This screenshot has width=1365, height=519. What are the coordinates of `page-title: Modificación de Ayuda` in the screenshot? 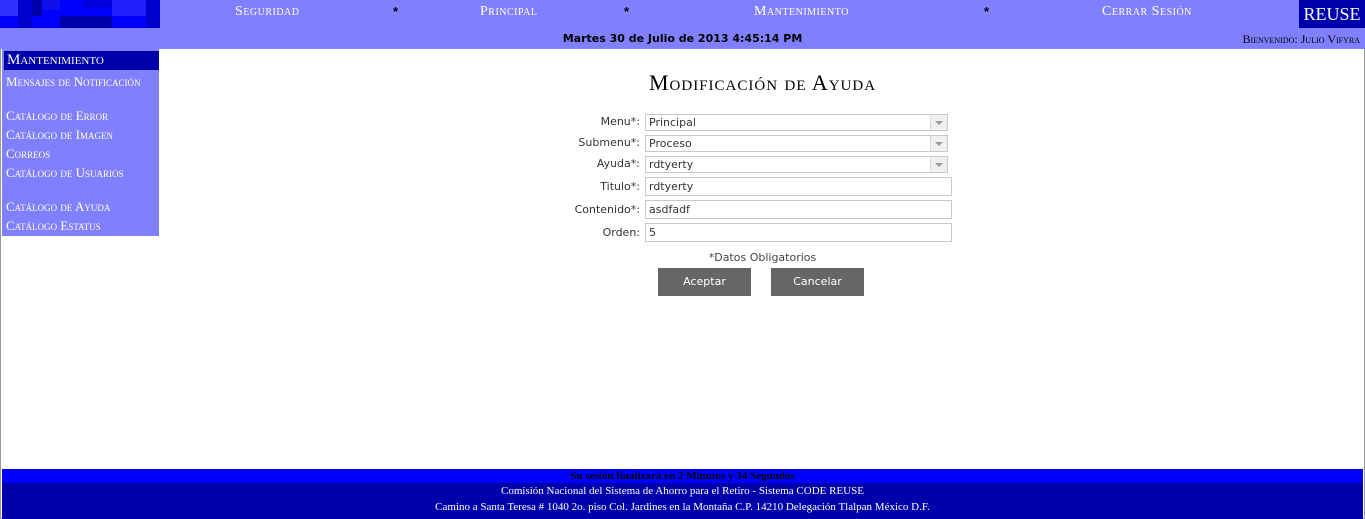 It's located at (762, 82).